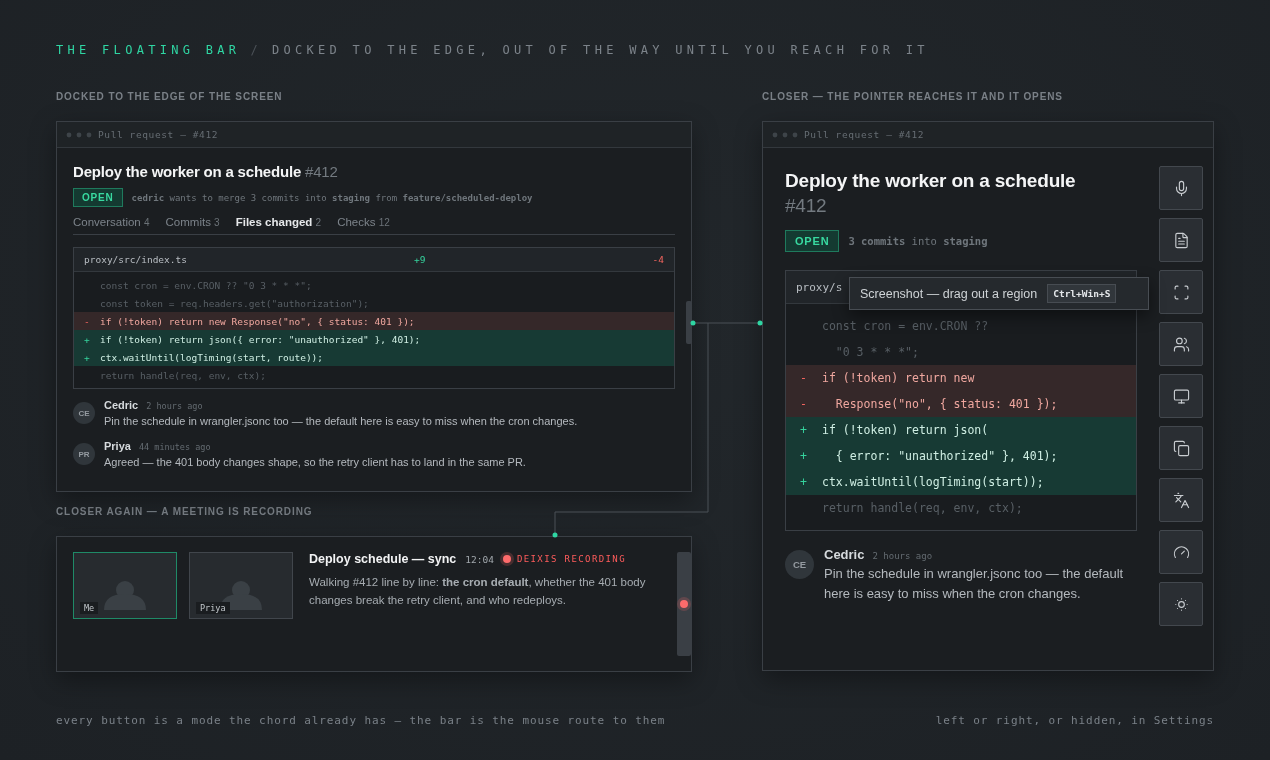 The width and height of the screenshot is (1270, 760). I want to click on monitor-icon, so click(1181, 396).